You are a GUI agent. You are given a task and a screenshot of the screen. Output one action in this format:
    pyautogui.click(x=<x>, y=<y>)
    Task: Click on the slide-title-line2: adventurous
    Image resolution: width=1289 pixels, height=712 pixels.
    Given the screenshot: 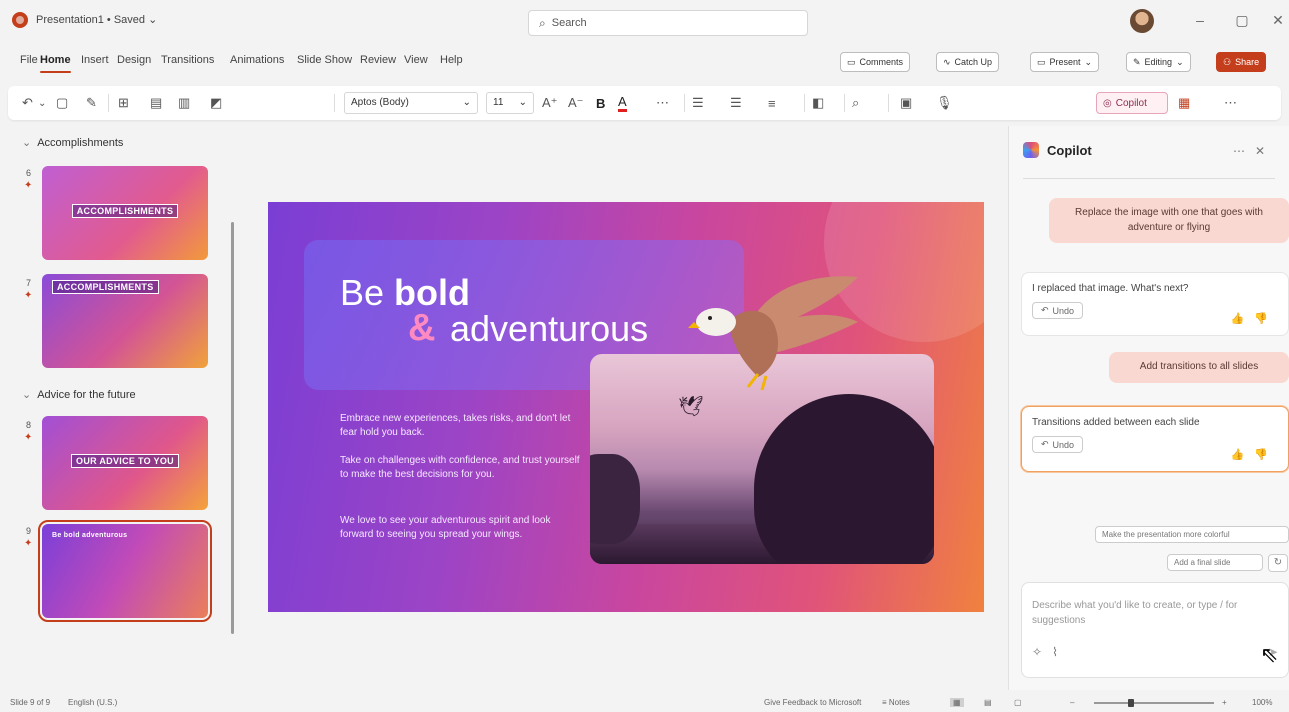 What is the action you would take?
    pyautogui.click(x=549, y=329)
    